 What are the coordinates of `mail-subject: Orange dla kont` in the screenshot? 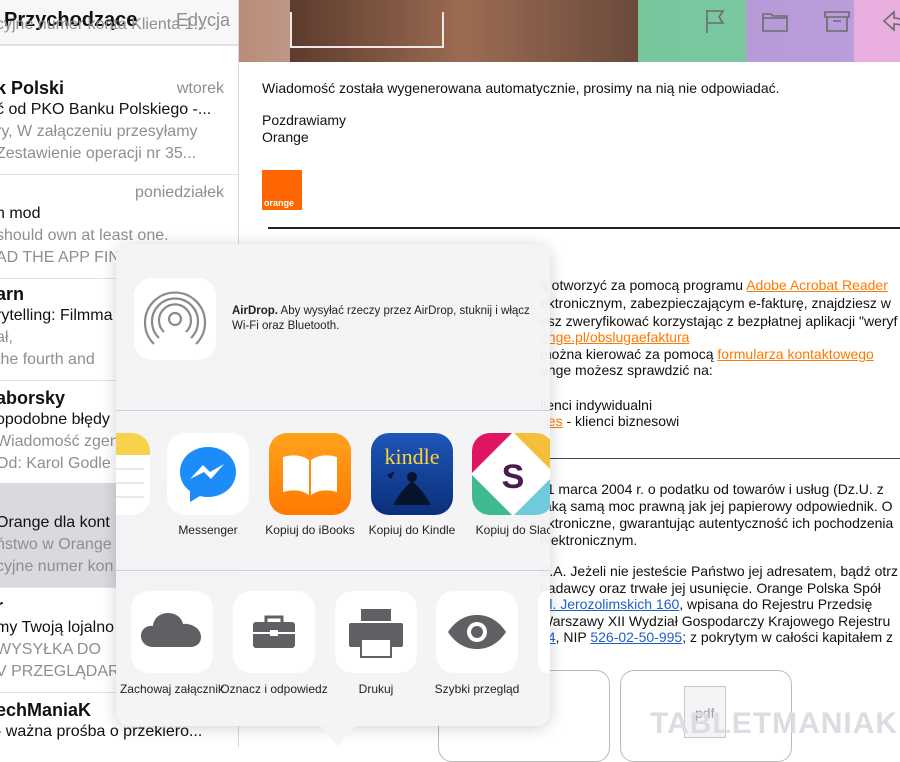 It's located at (55, 522).